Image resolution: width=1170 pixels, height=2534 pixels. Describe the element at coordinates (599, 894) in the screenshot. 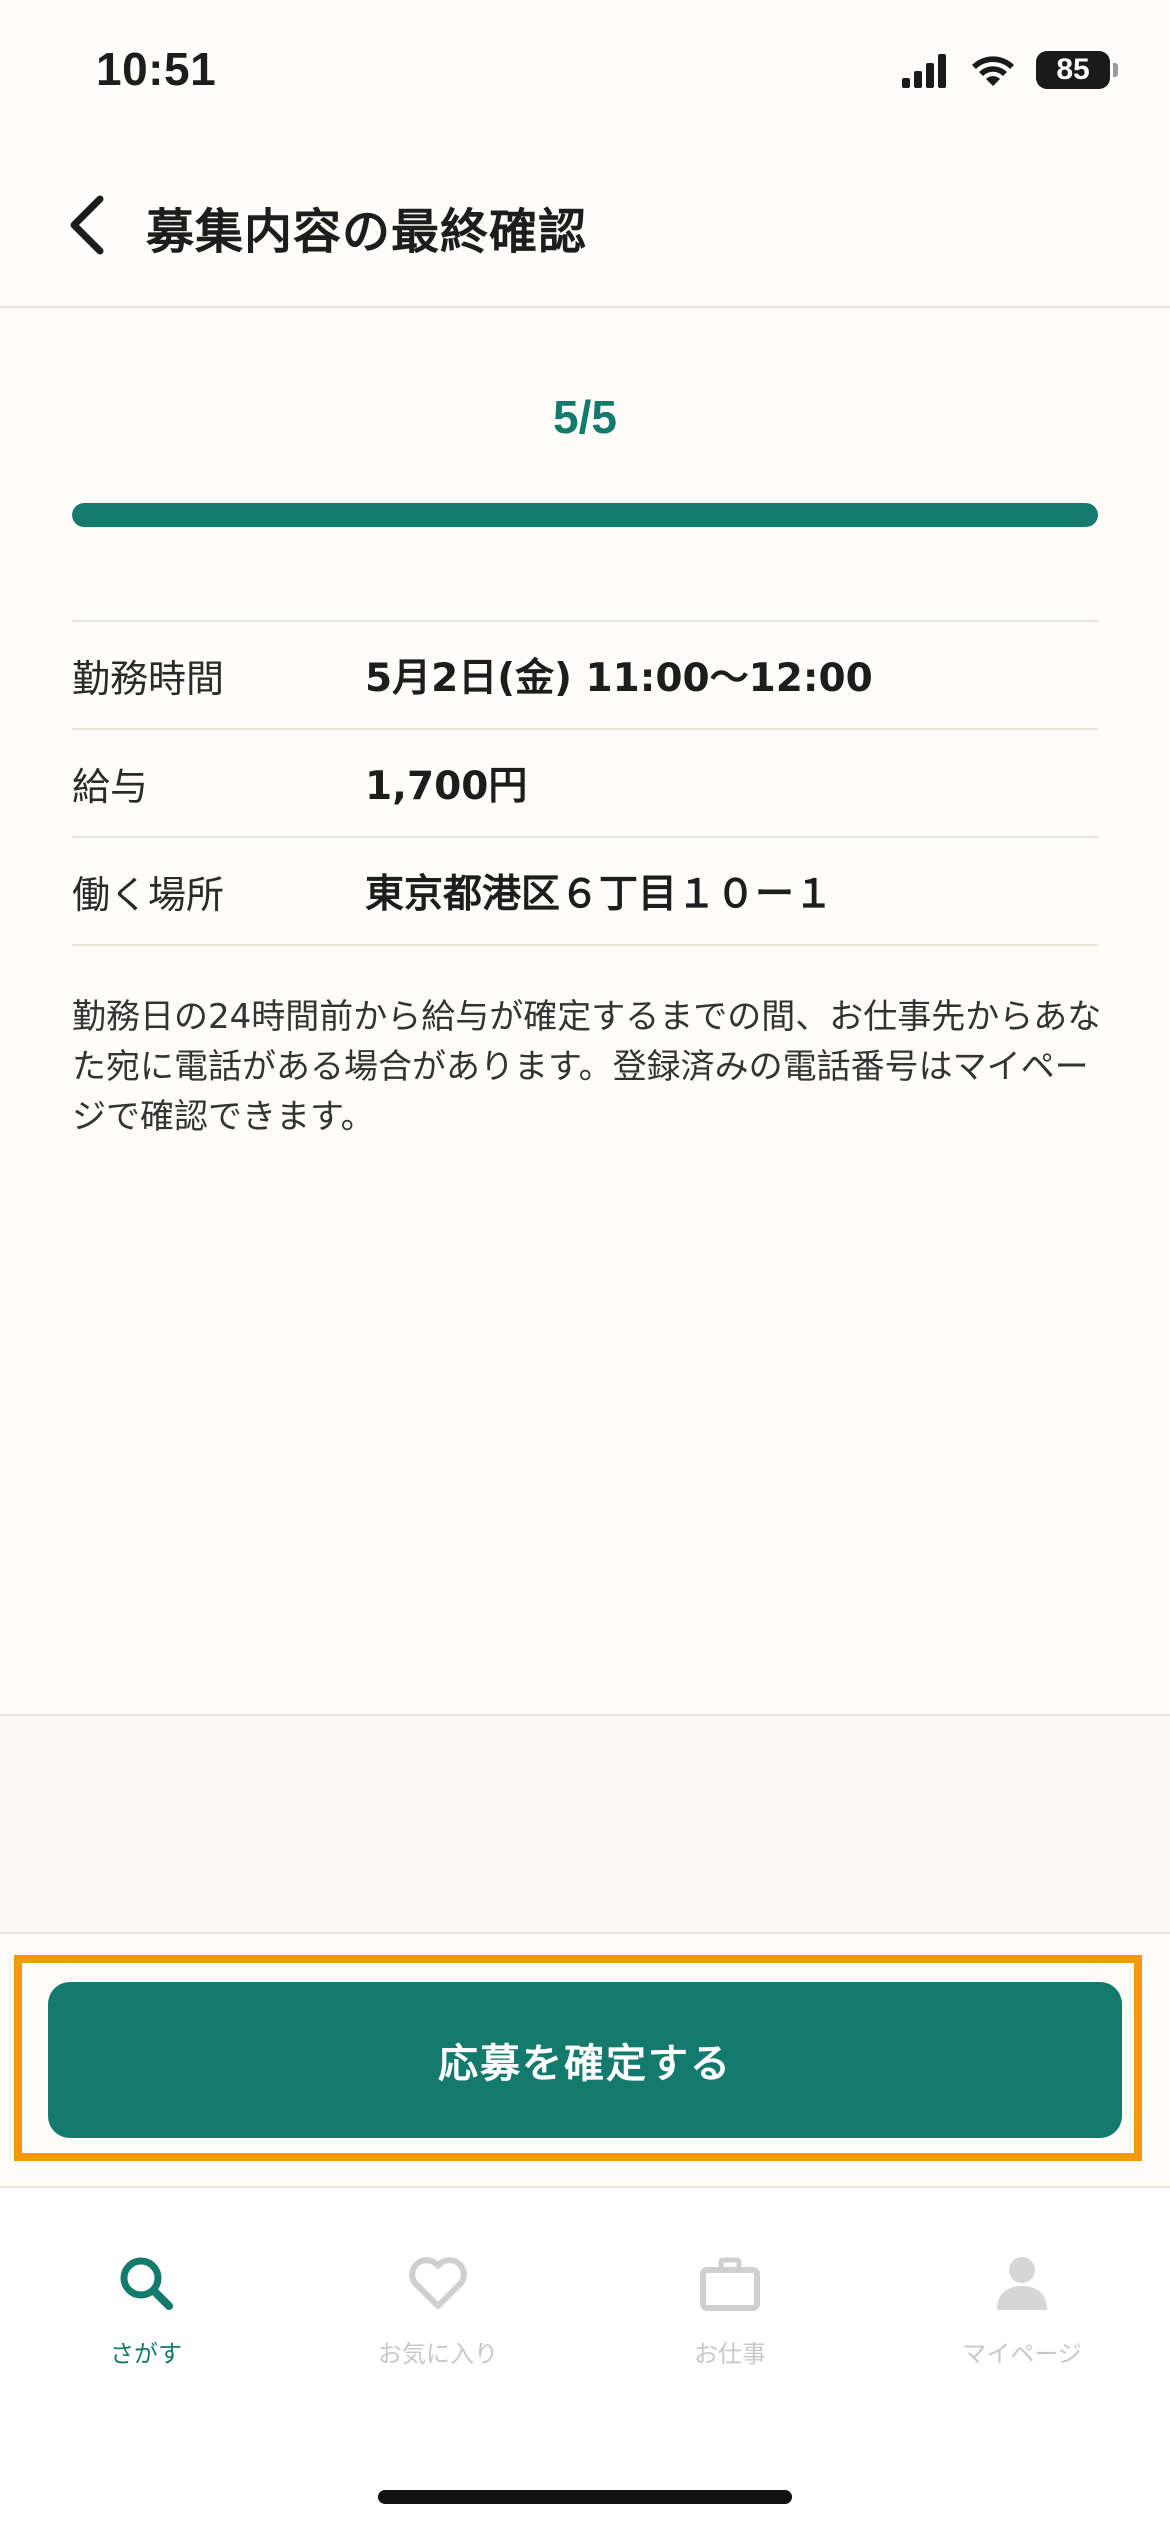

I see `detail-value: 東京都港区６丁目１０ー１` at that location.